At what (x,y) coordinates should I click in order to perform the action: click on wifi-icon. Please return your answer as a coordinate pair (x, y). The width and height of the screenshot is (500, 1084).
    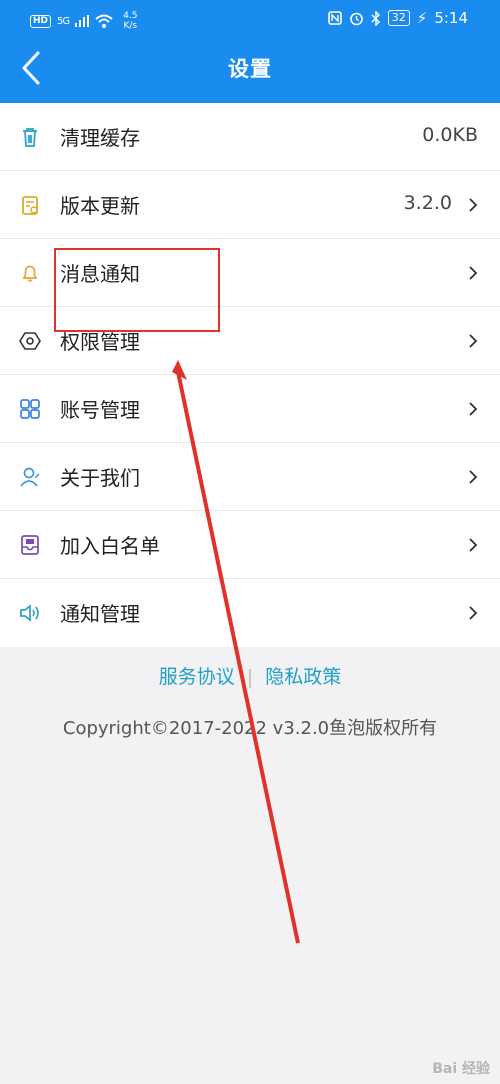
    Looking at the image, I should click on (104, 21).